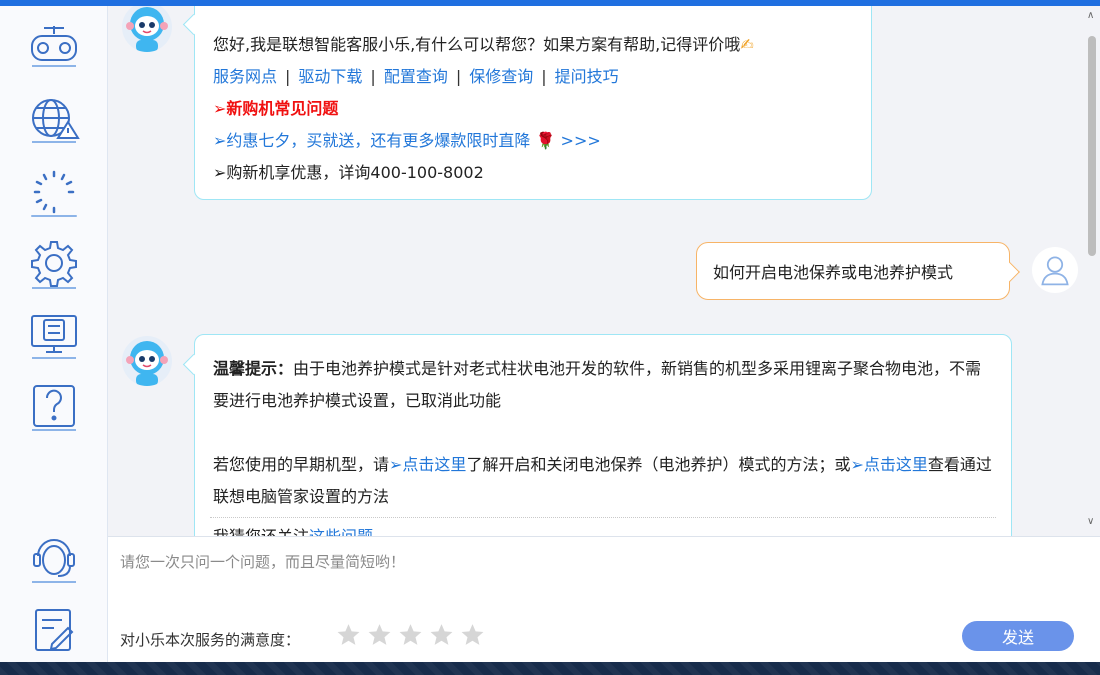 The height and width of the screenshot is (675, 1100). What do you see at coordinates (833, 272) in the screenshot?
I see `user-message-text: 如何开启电池保养或电池养护模式` at bounding box center [833, 272].